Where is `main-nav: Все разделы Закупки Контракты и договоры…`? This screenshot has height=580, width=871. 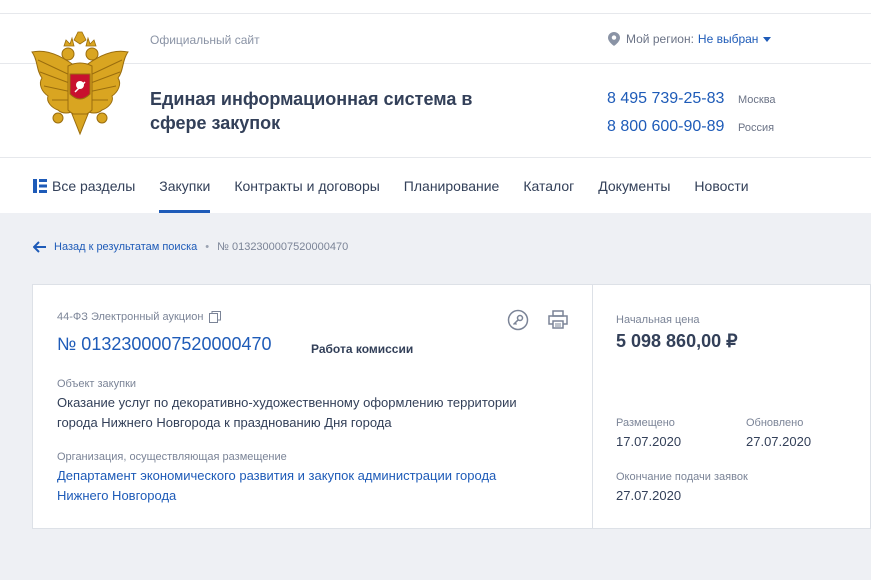
main-nav: Все разделы Закупки Контракты и договоры… is located at coordinates (403, 185).